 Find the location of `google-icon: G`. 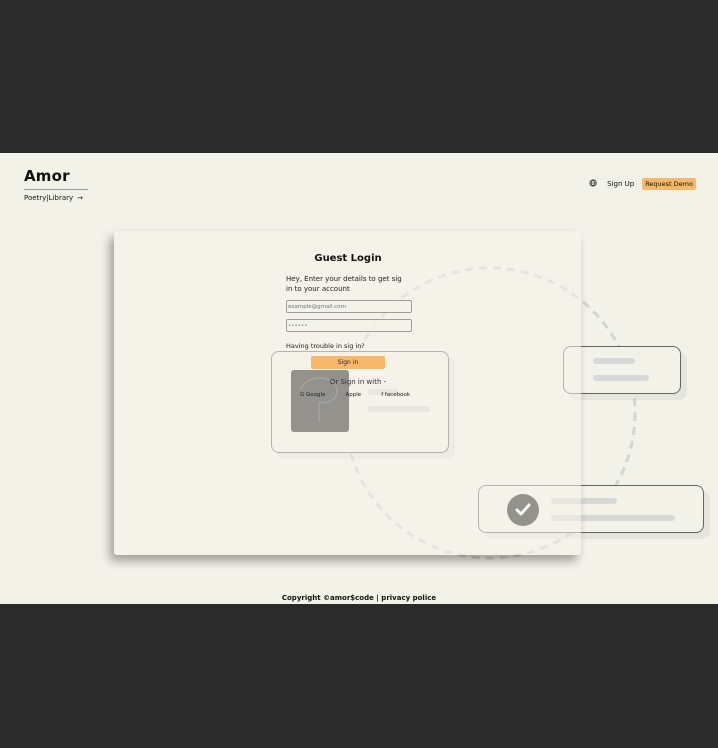

google-icon: G is located at coordinates (302, 395).